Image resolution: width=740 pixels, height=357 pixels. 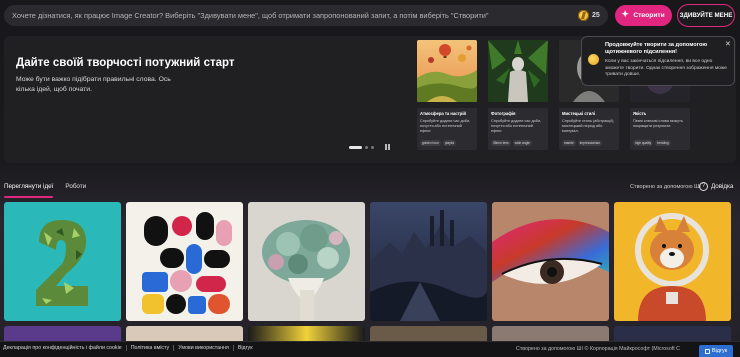 I want to click on hero-title: Дайте своїй творчості потужний старт, so click(x=125, y=63).